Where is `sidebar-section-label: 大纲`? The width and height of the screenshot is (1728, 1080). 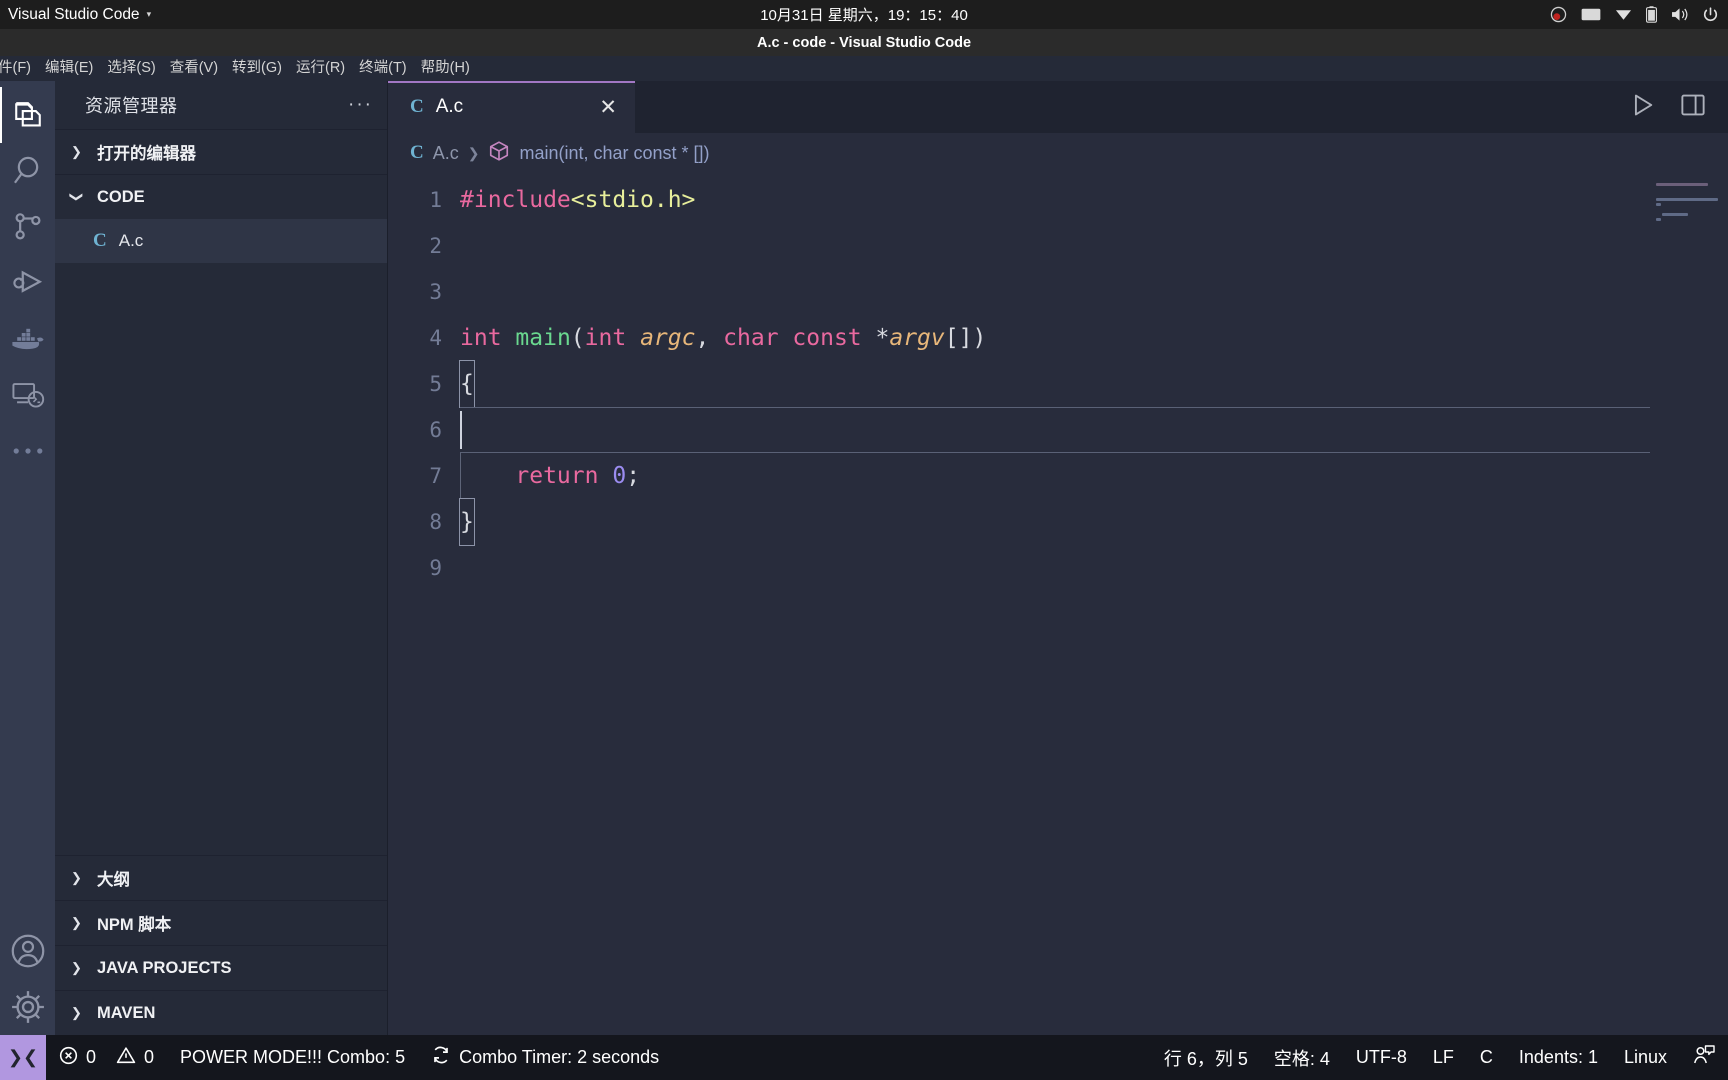
sidebar-section-label: 大纲 is located at coordinates (113, 880).